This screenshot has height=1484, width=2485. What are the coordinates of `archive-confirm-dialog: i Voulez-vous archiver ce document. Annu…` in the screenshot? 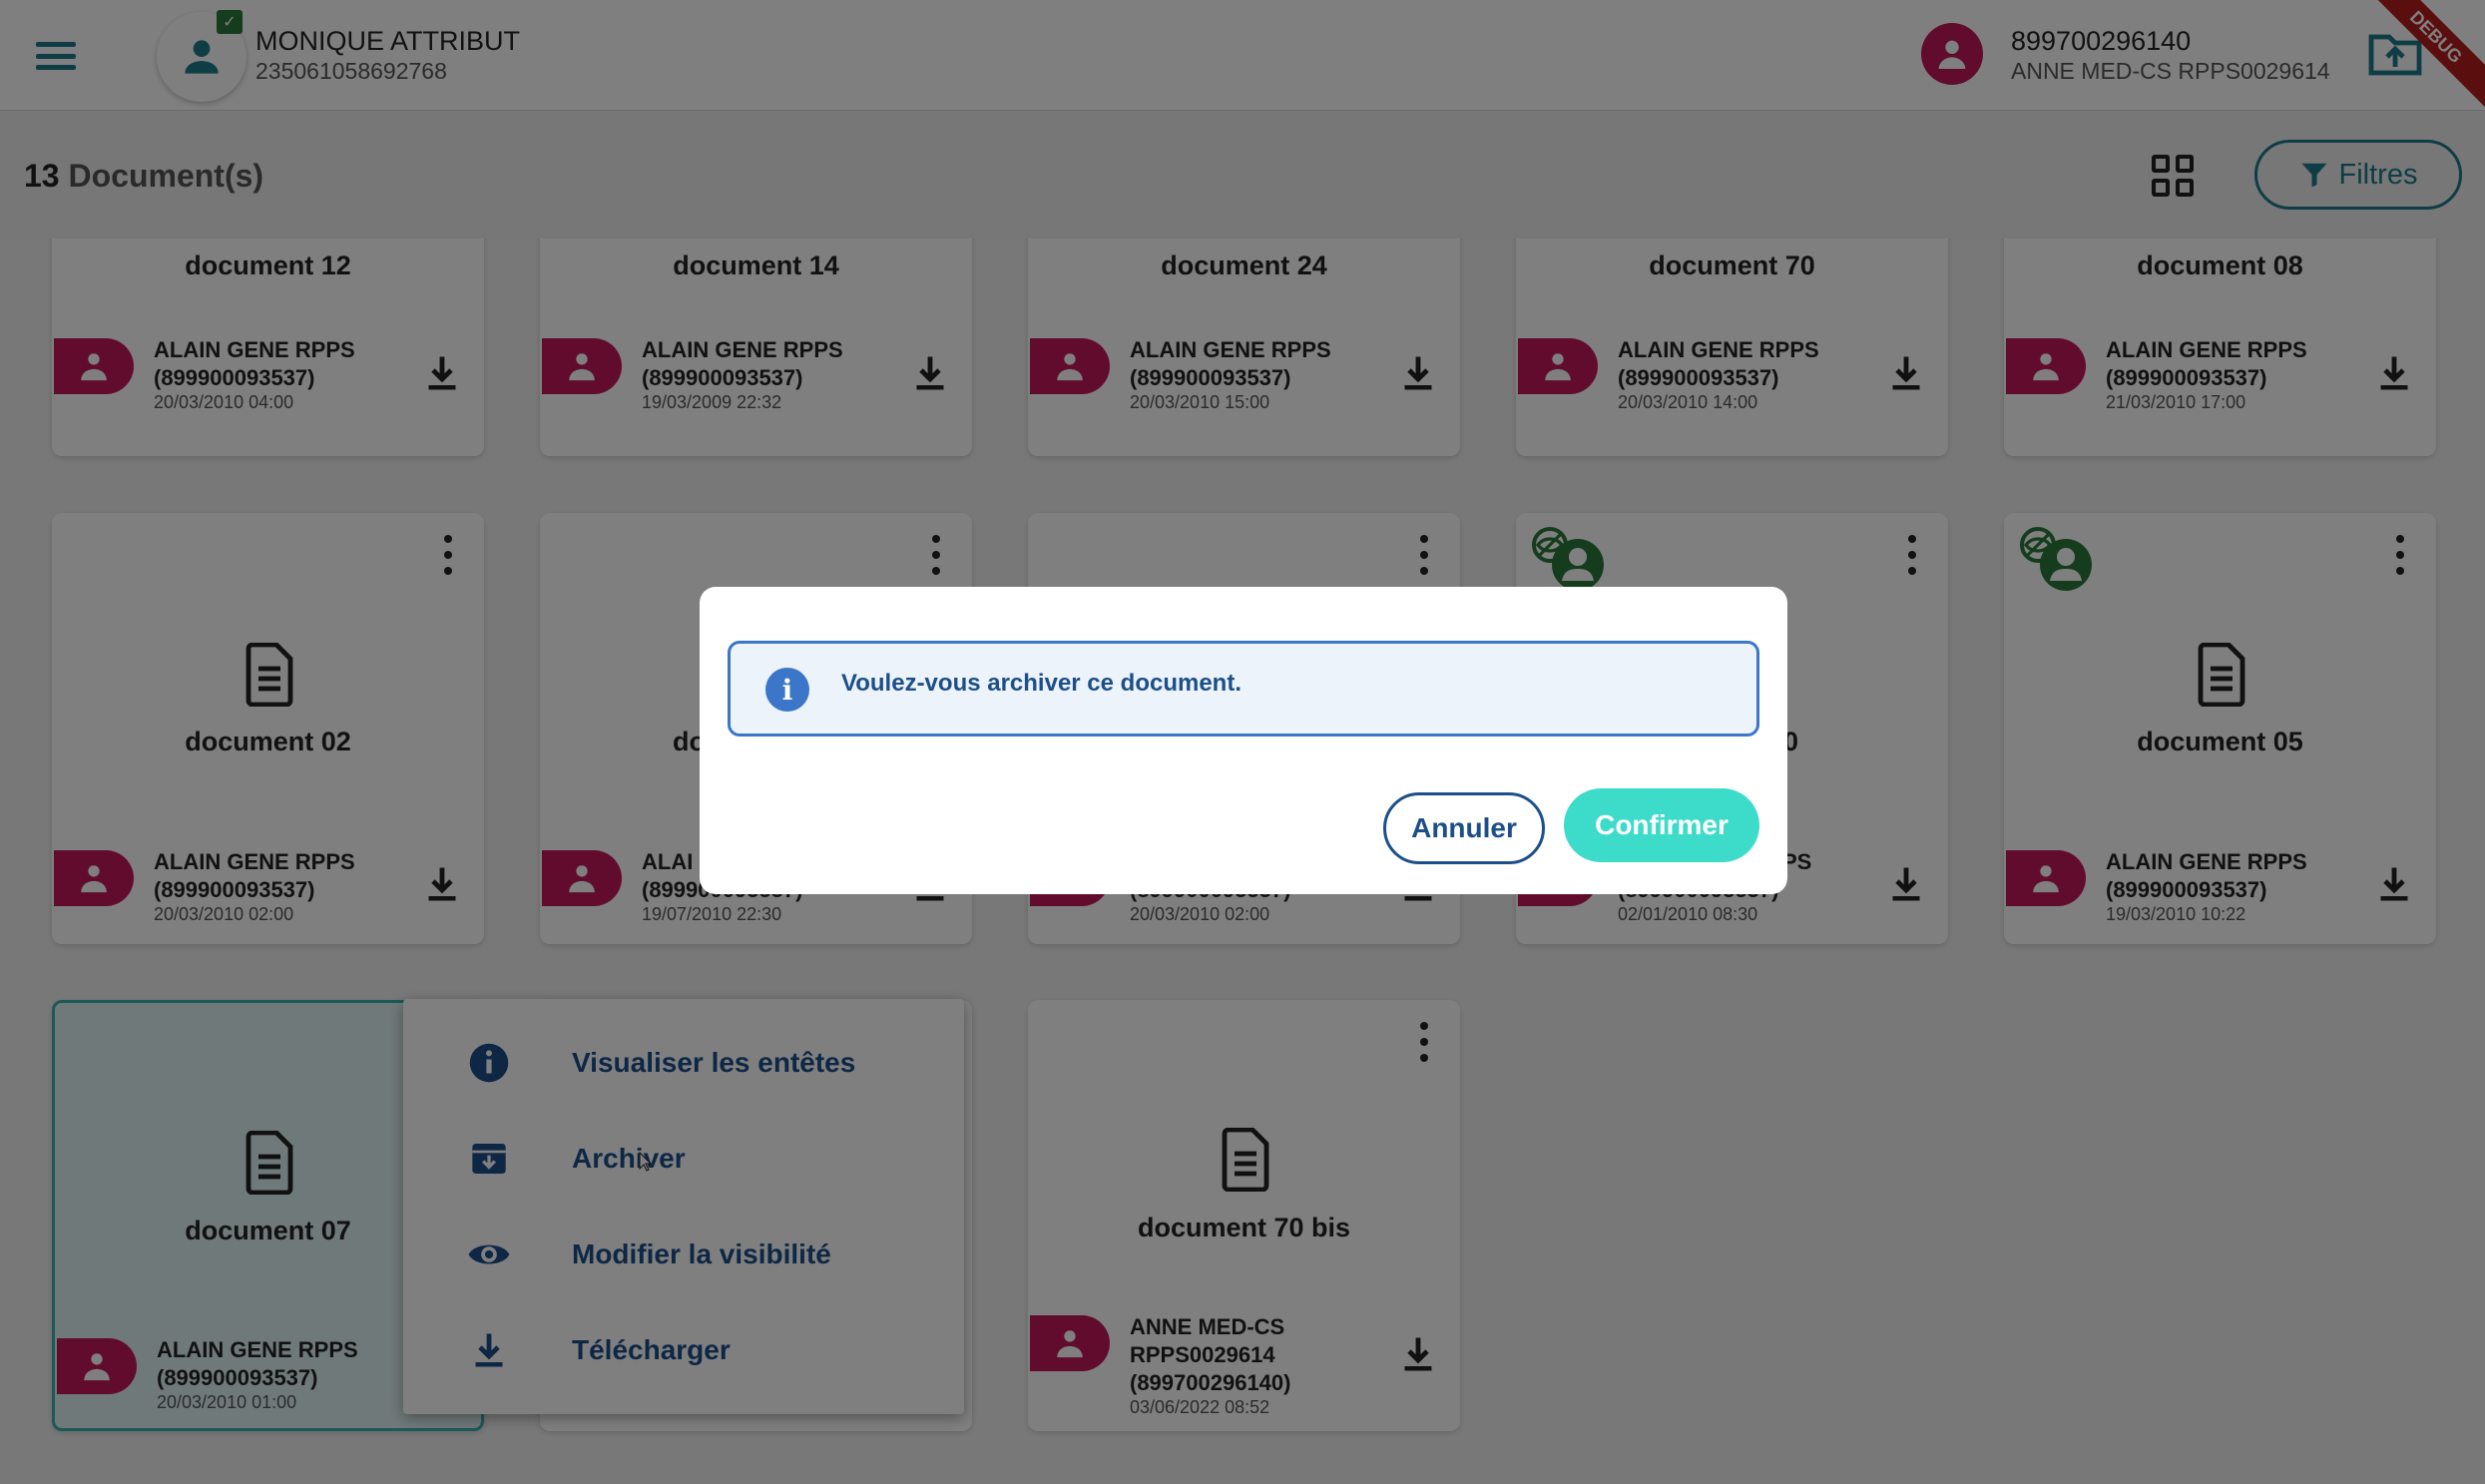 It's located at (1243, 740).